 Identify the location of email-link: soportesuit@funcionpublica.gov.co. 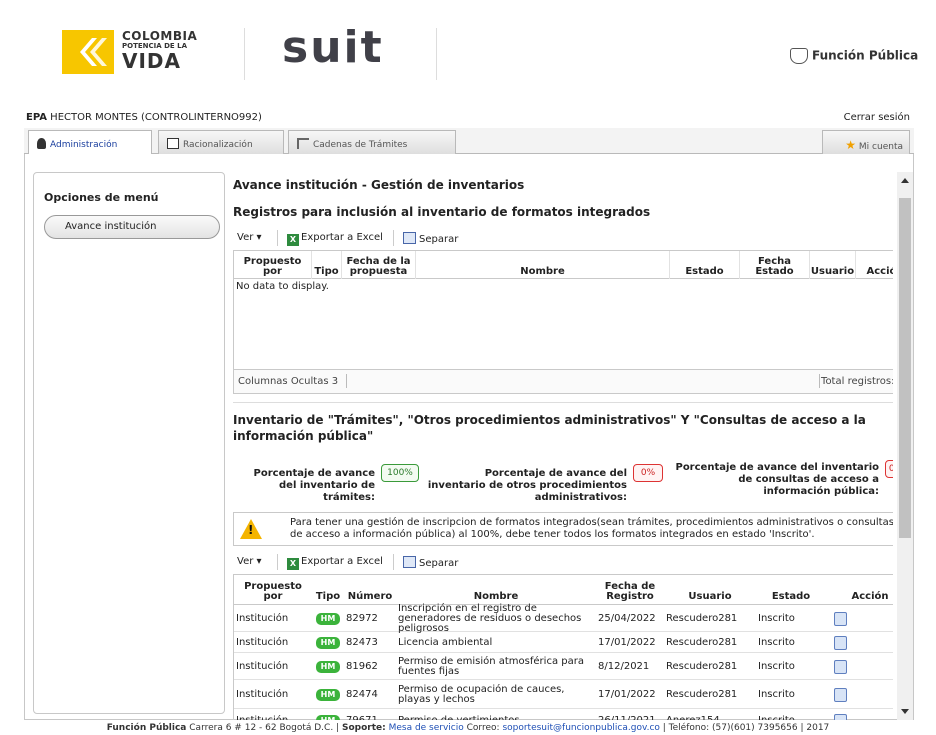
(580, 728).